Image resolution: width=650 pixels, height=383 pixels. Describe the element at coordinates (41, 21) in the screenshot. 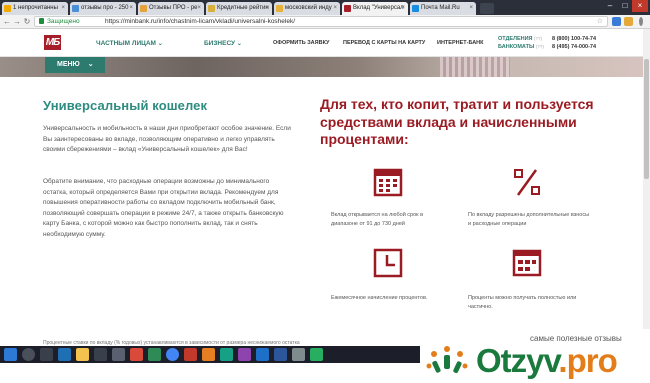

I see `lock-icon` at that location.